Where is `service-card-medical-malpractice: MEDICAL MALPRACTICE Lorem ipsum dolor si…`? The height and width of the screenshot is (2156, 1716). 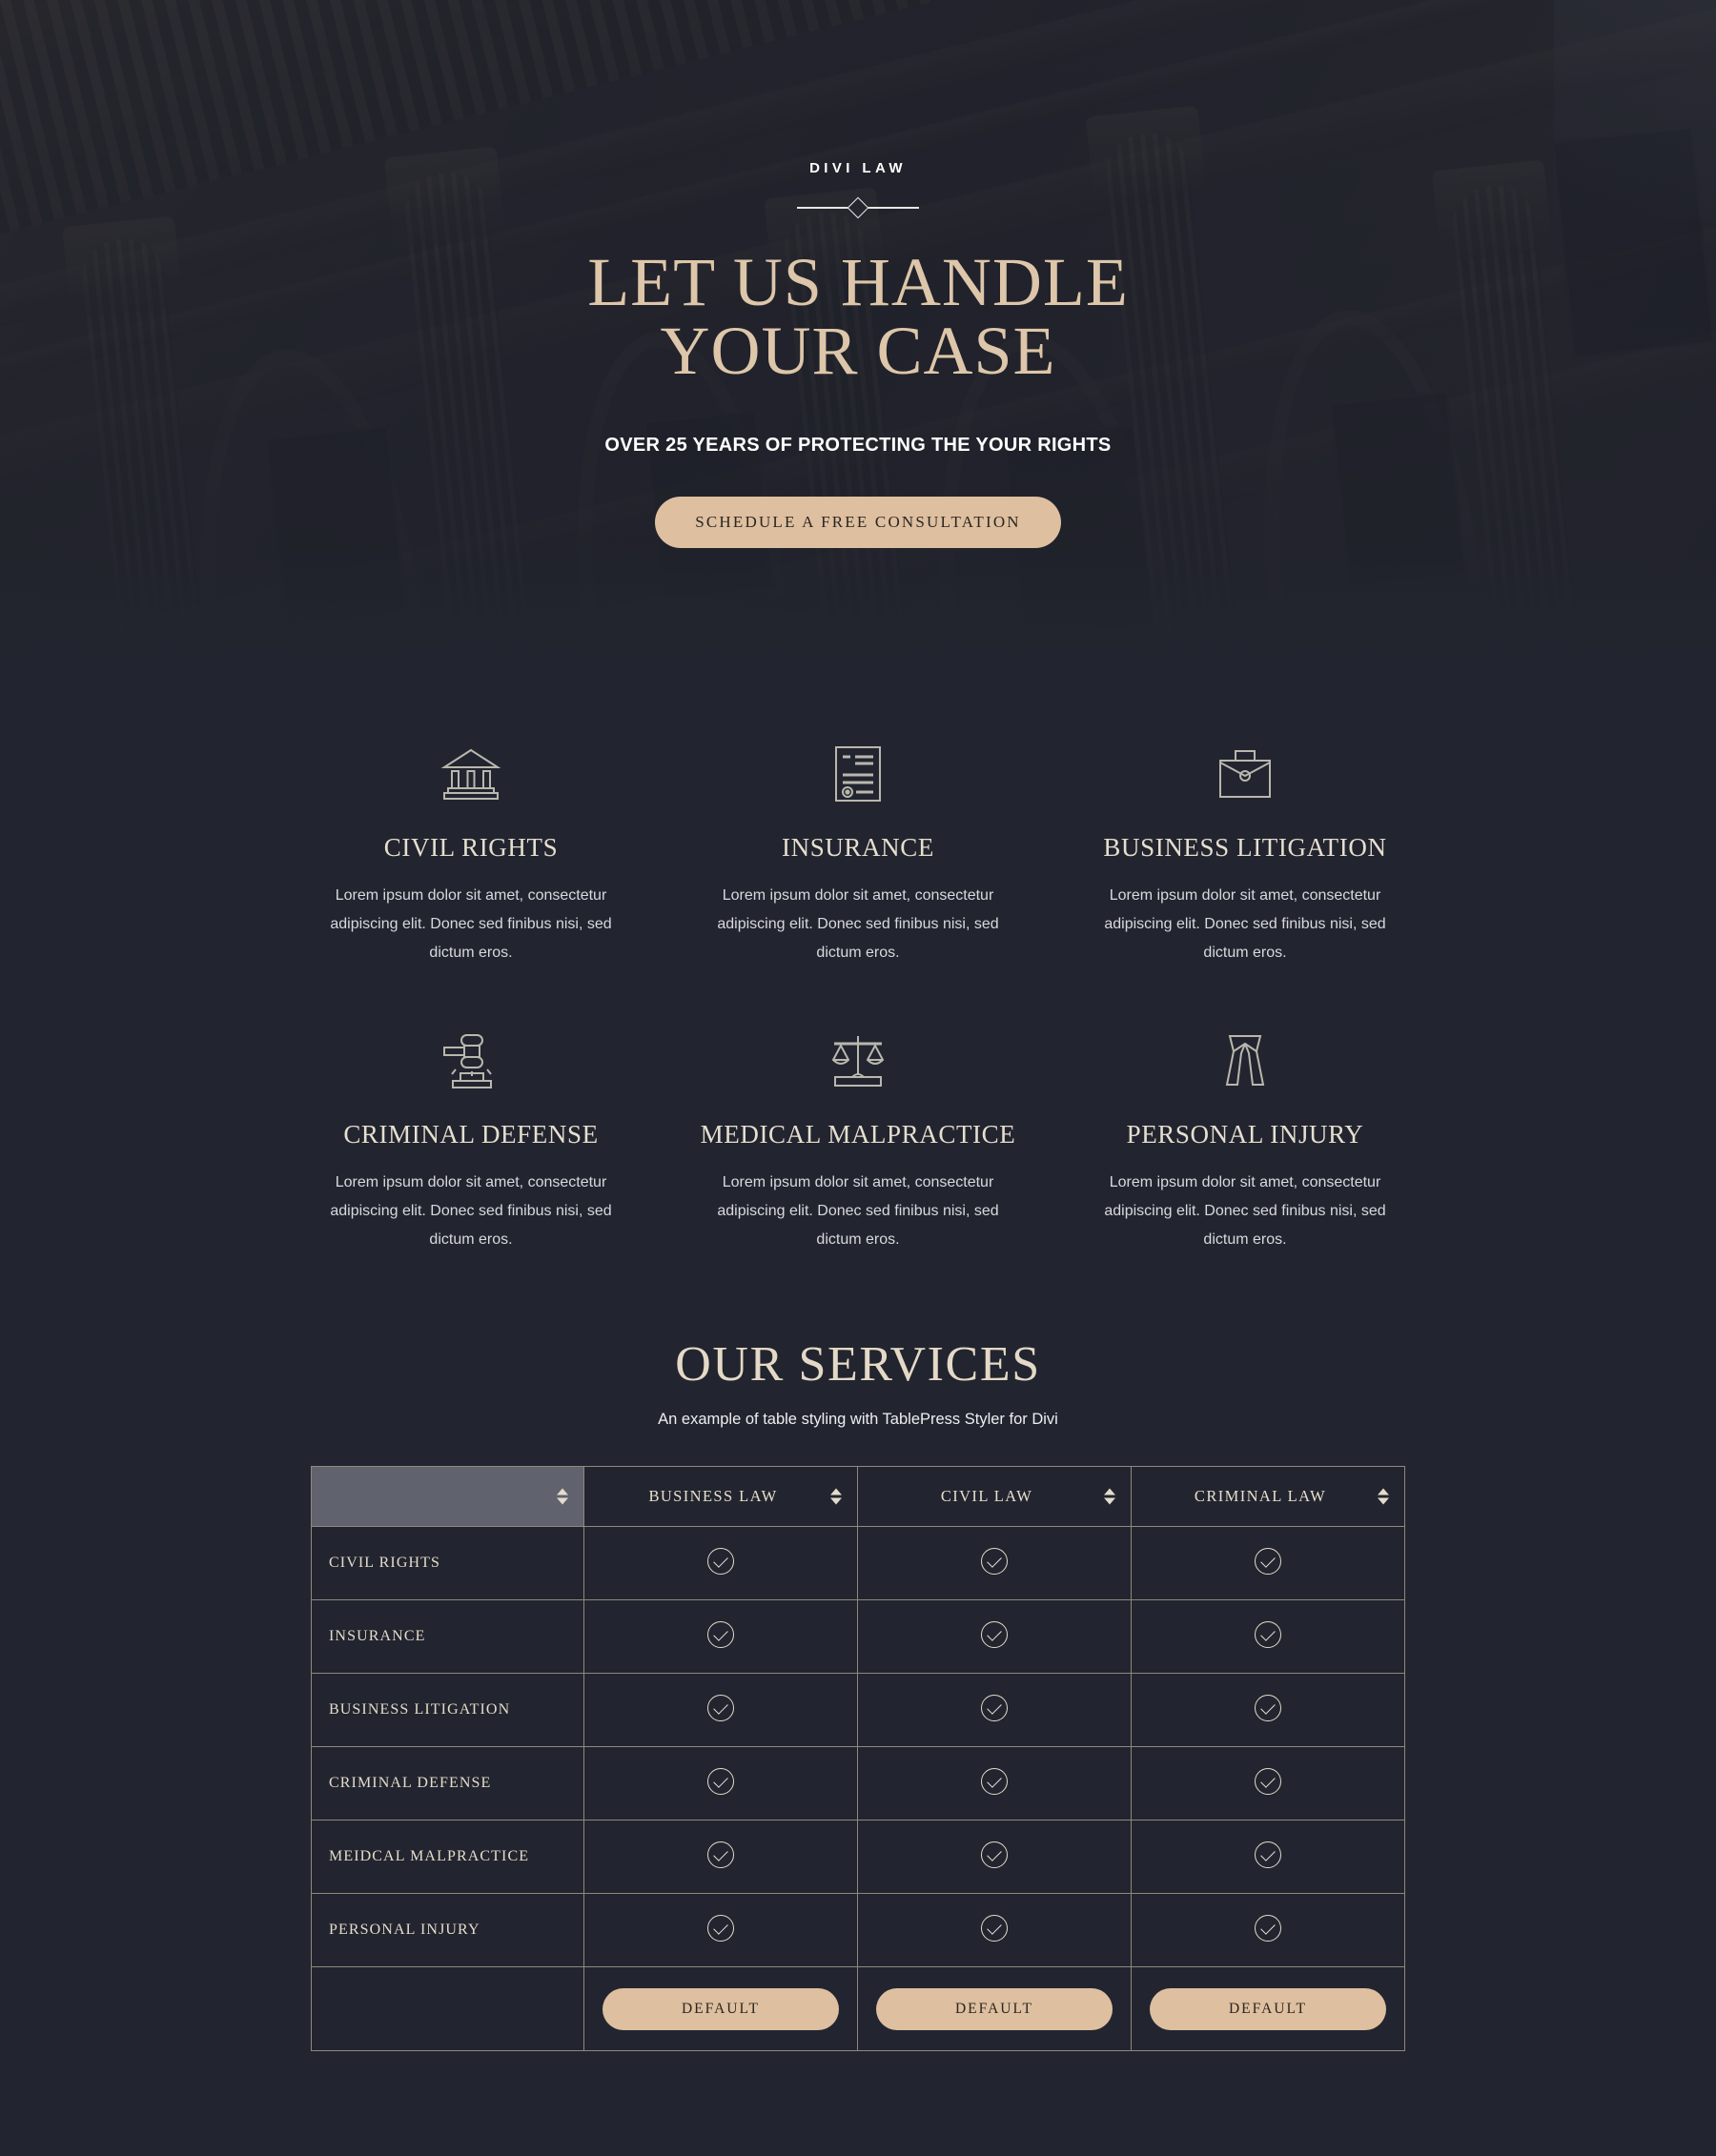
service-card-medical-malpractice: MEDICAL MALPRACTICE Lorem ipsum dolor si… is located at coordinates (858, 1138).